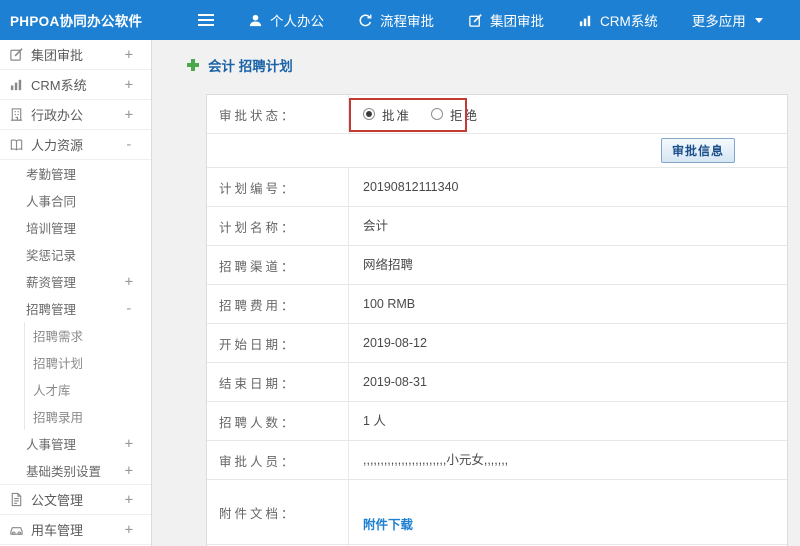  Describe the element at coordinates (436, 460) in the screenshot. I see `field-value: ,,,,,,,,,,,,,,,,,,,,,,,,小元女,,,,,,,` at that location.